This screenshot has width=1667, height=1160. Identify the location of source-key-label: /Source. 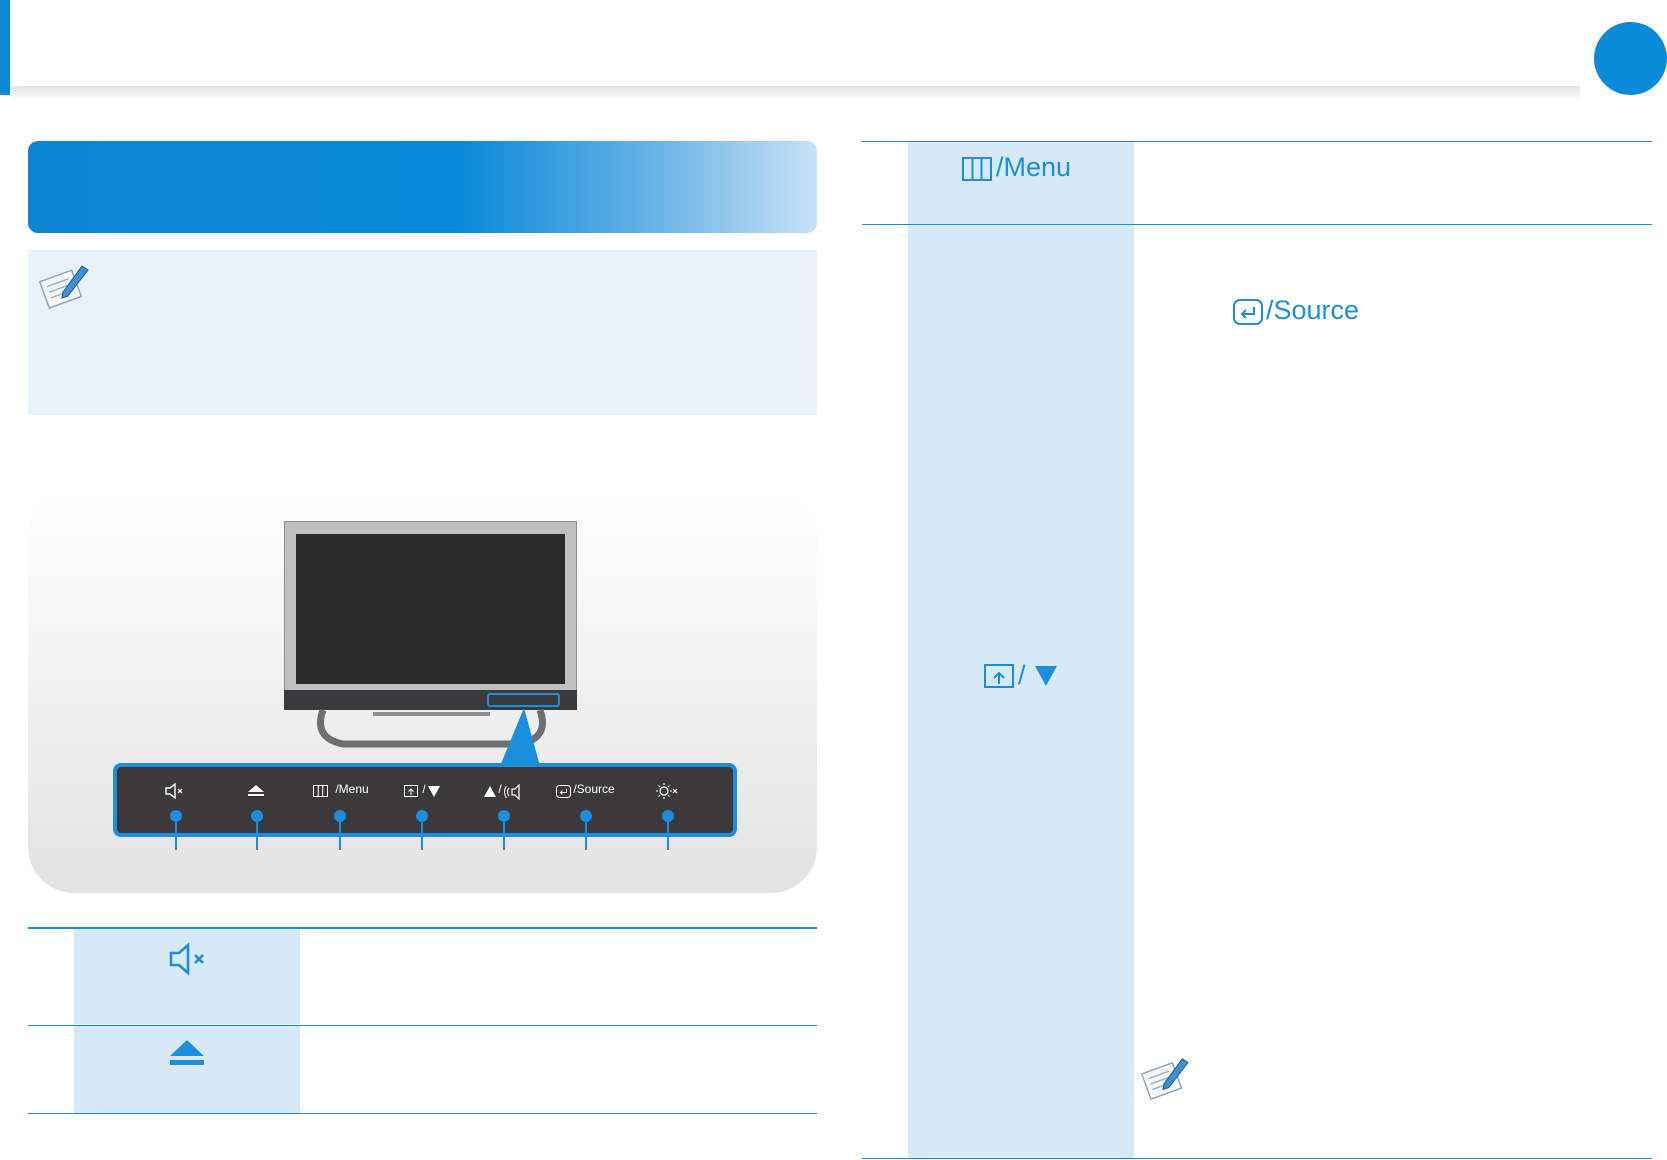
(1313, 310).